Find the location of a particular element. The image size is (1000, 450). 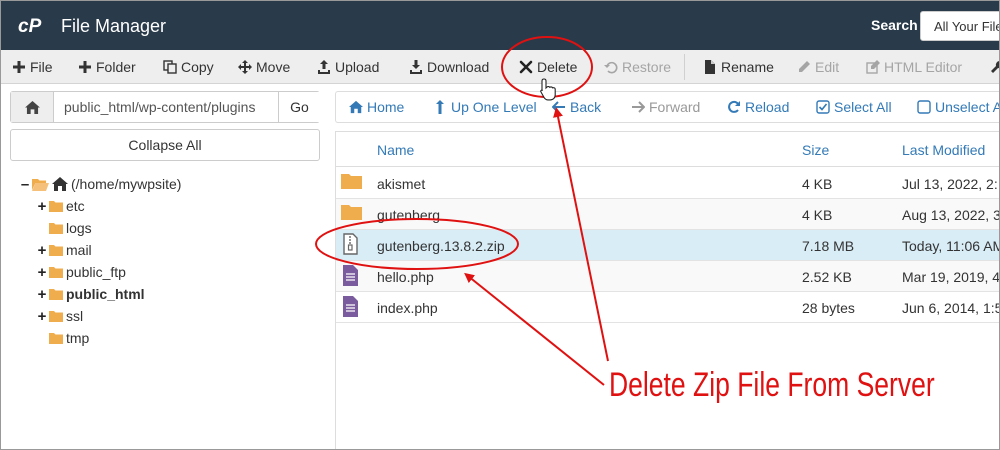

cpanel-logo-icon: cP is located at coordinates (30, 26).